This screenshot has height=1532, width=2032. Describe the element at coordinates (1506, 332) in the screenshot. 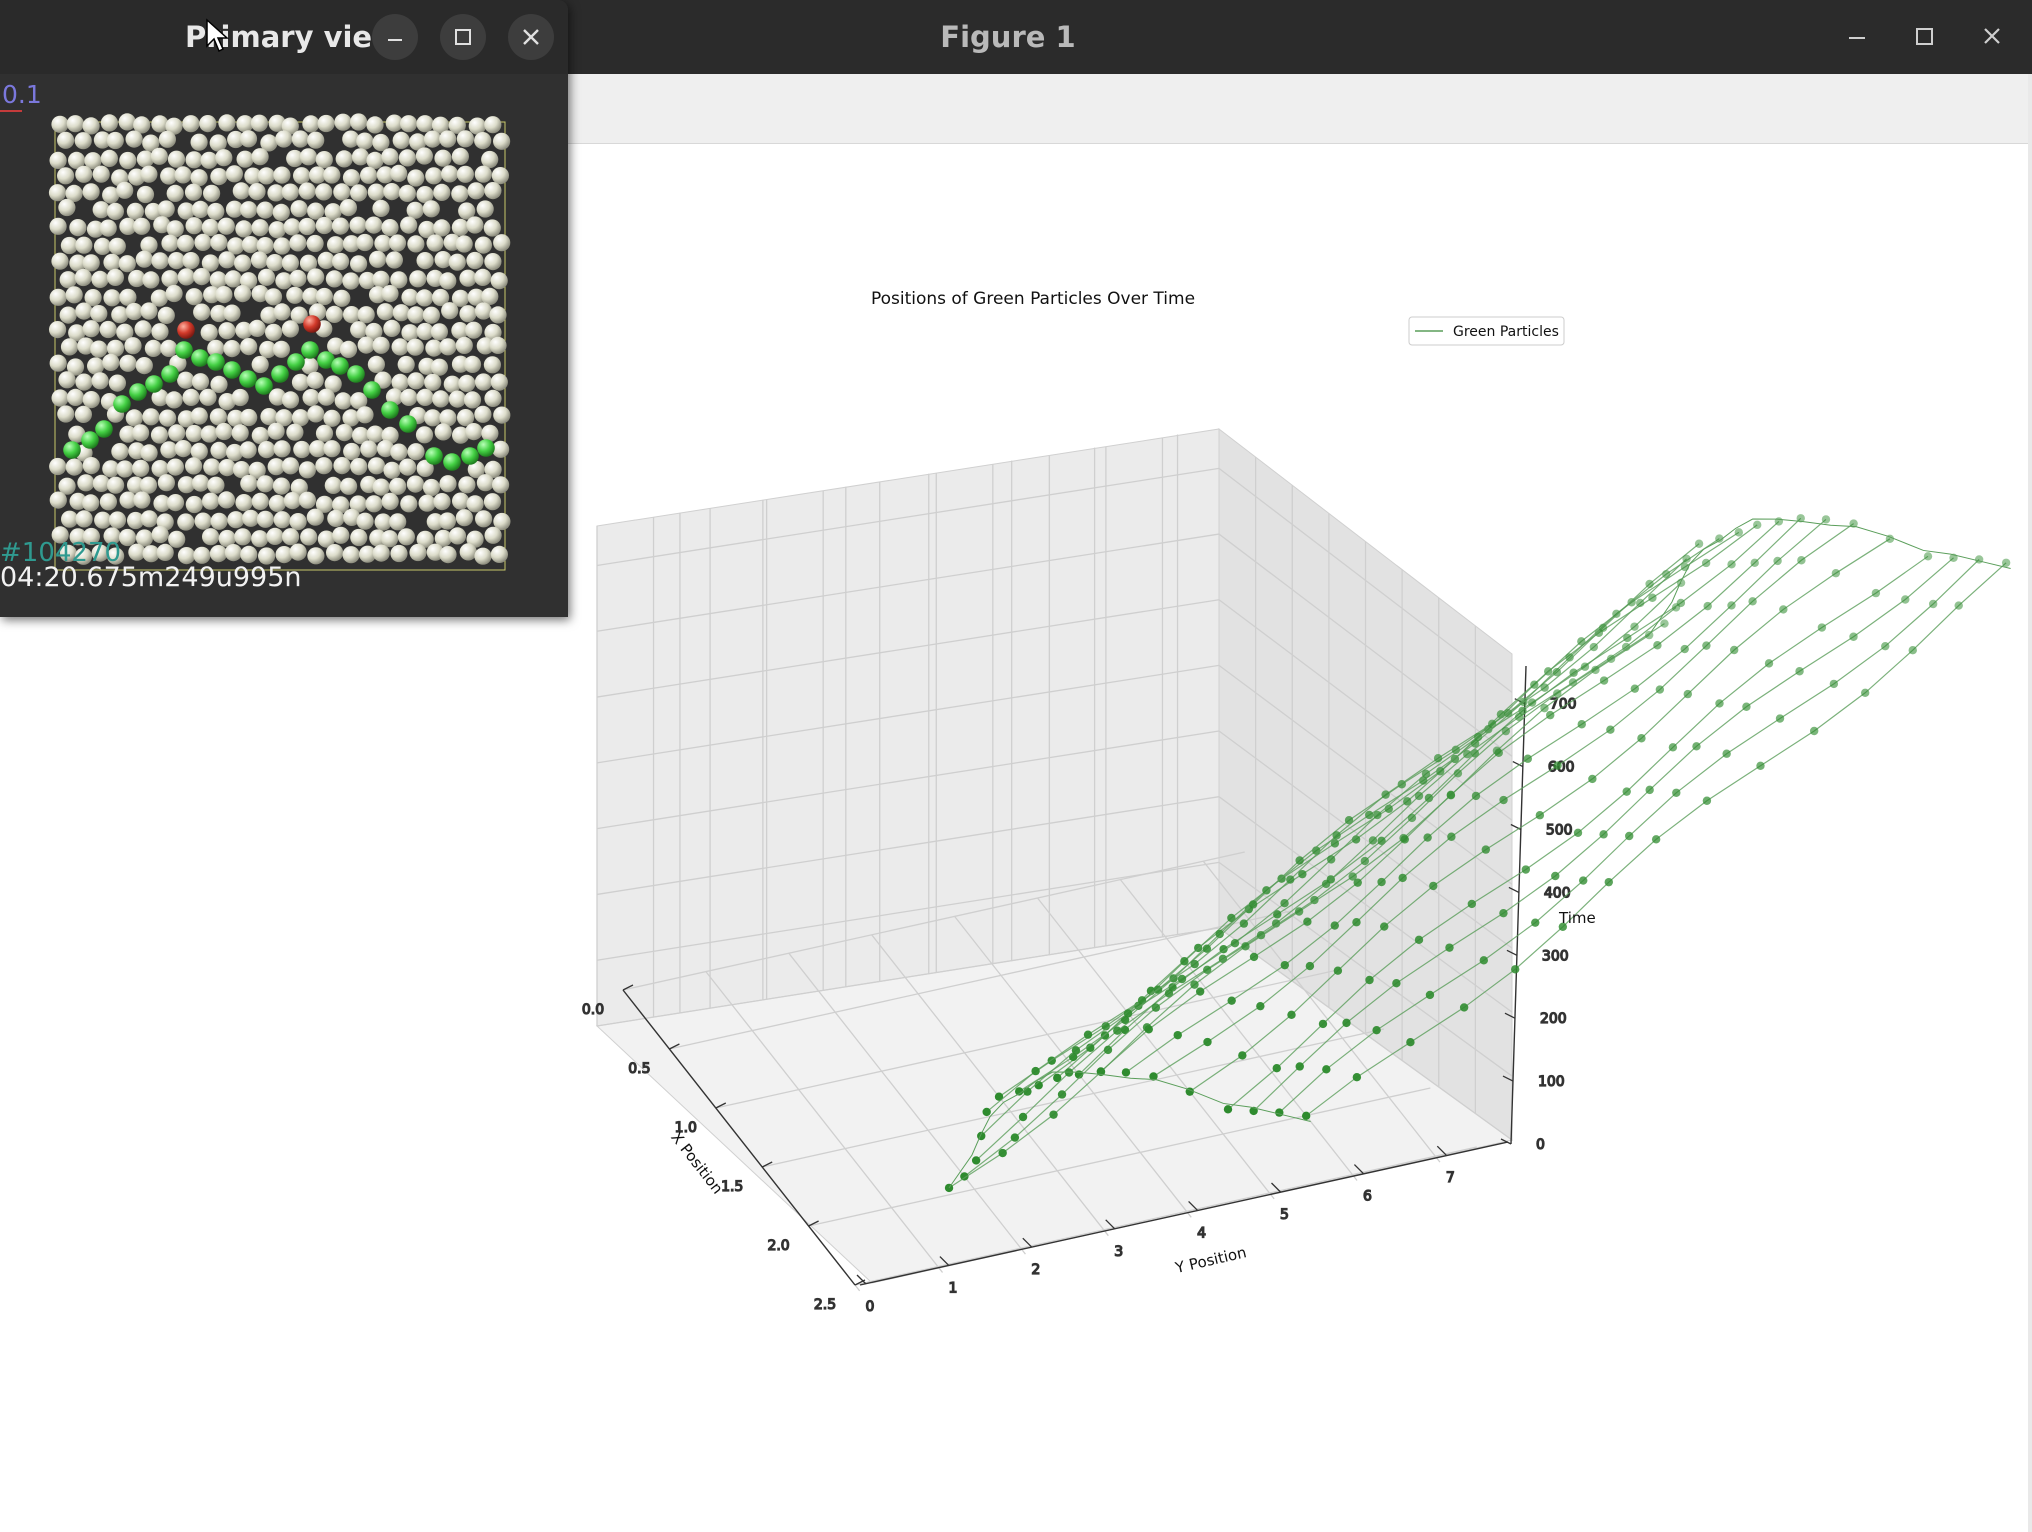

I see `legend-label: Green Particles` at that location.